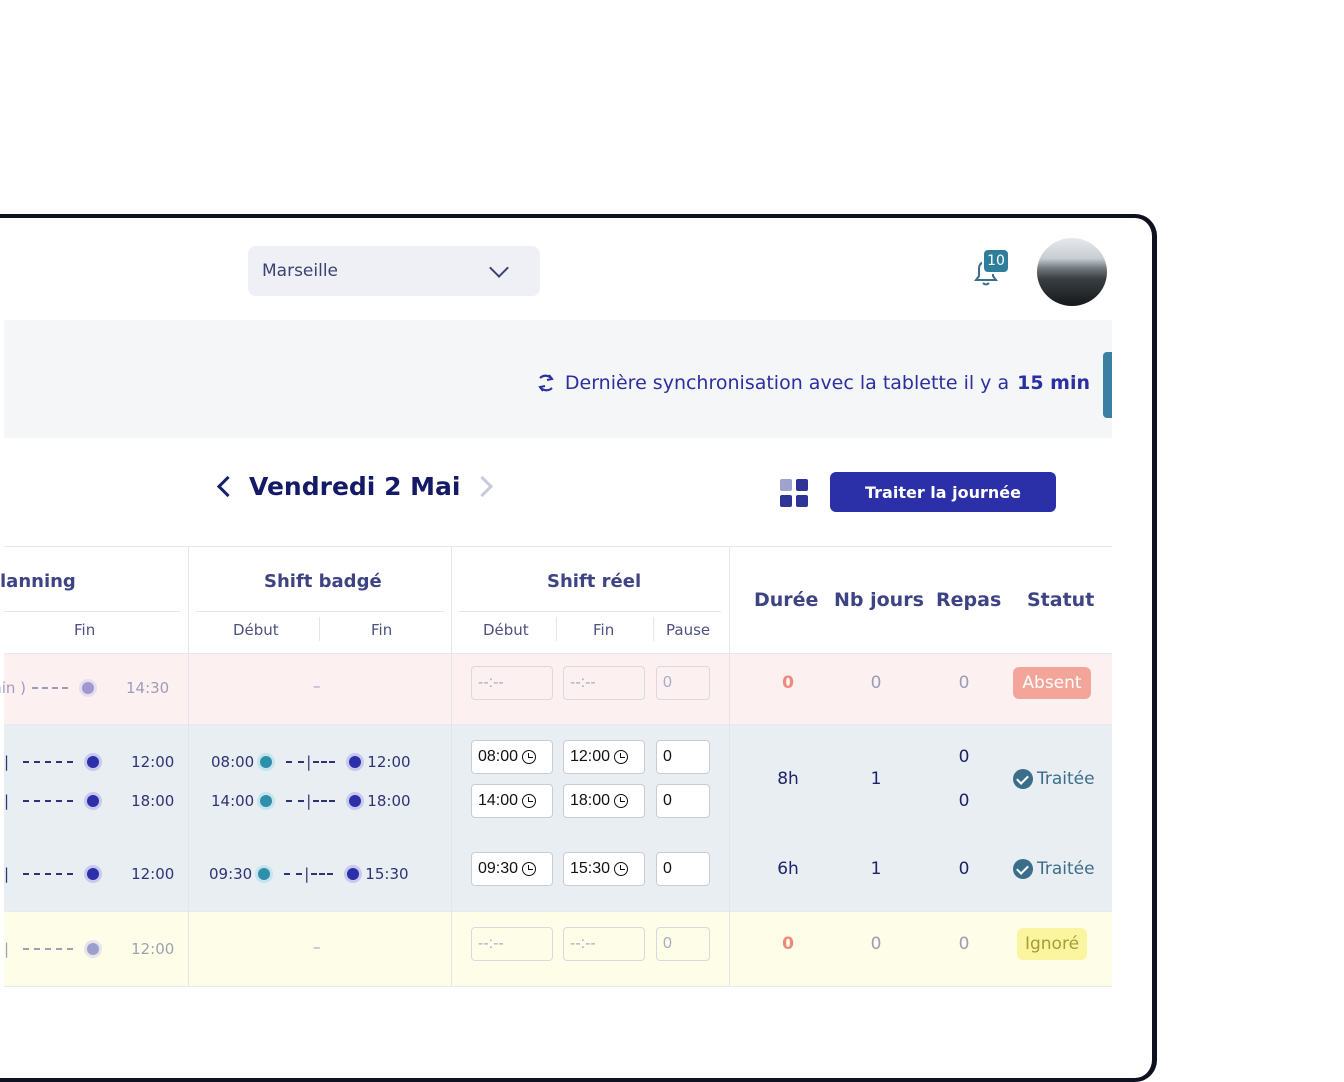  Describe the element at coordinates (323, 581) in the screenshot. I see `col-group-badge: Shift badgé` at that location.